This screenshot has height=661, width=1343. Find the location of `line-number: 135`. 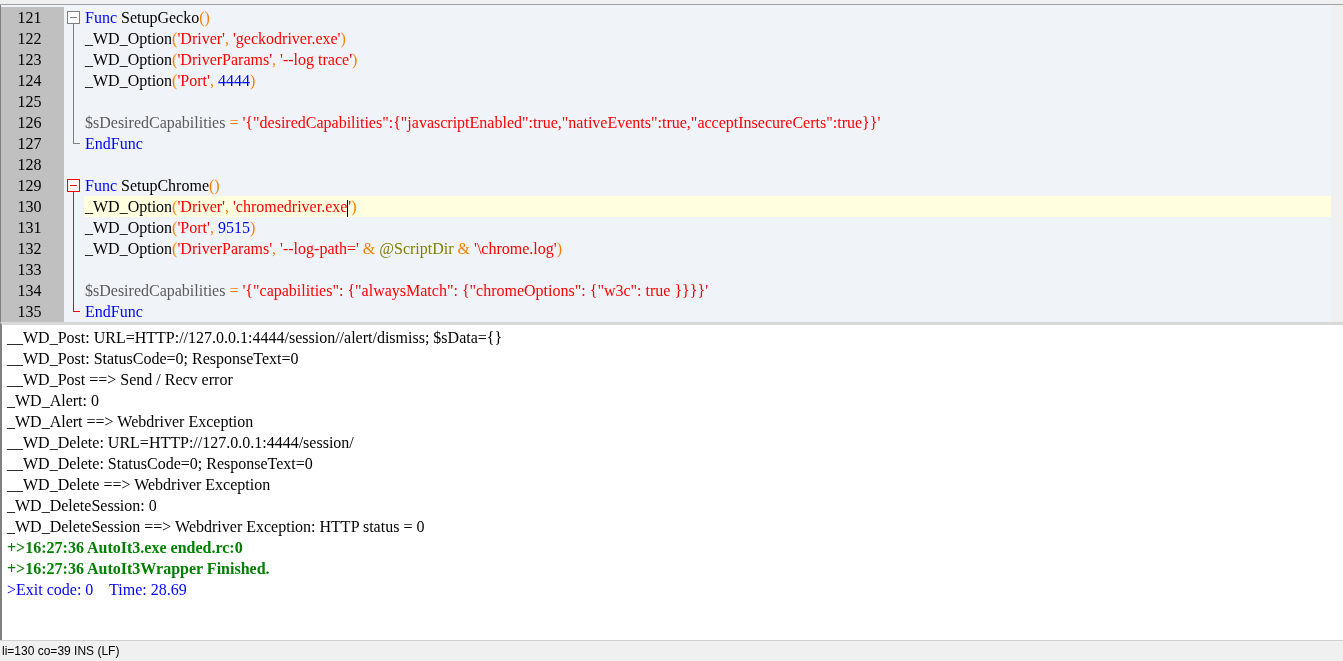

line-number: 135 is located at coordinates (32, 311).